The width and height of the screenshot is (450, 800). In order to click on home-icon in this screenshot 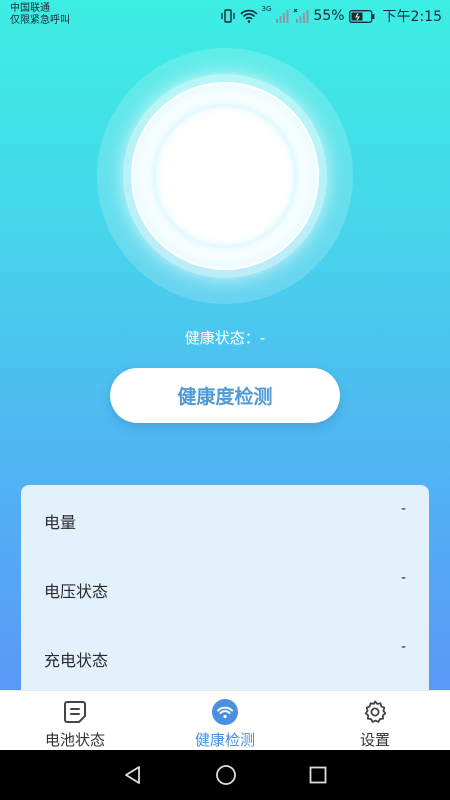, I will do `click(226, 775)`.